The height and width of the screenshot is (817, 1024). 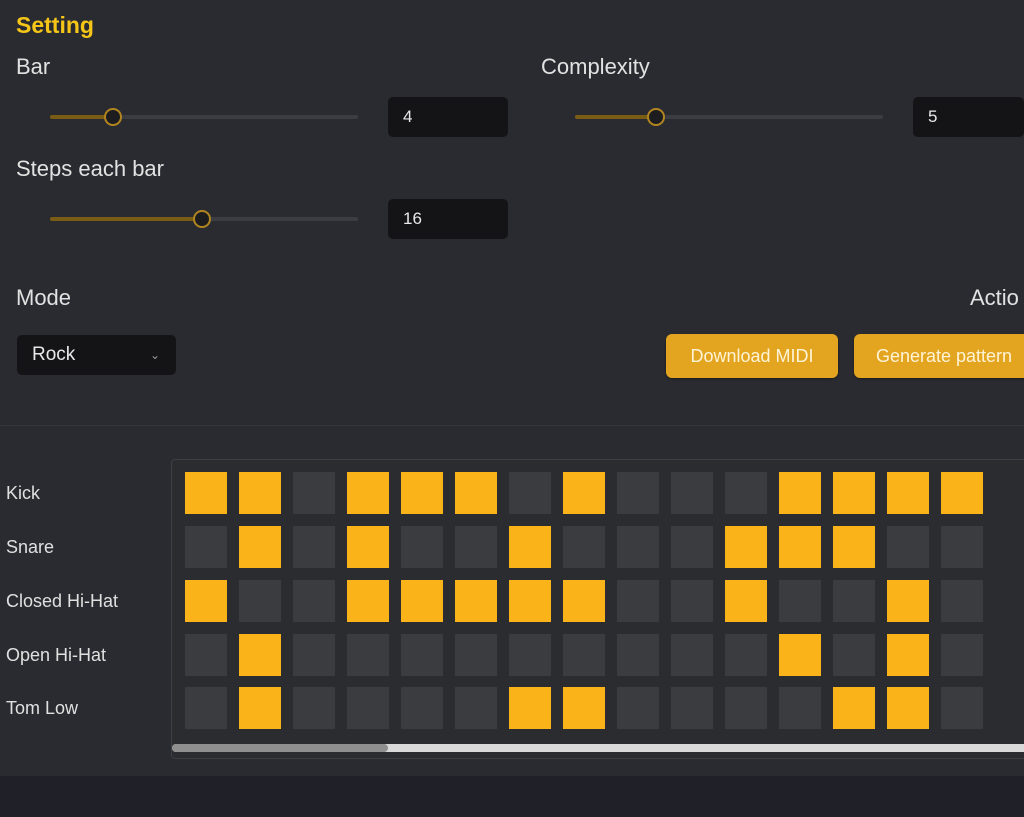 What do you see at coordinates (752, 356) in the screenshot?
I see `download-midi-button: Download MIDI` at bounding box center [752, 356].